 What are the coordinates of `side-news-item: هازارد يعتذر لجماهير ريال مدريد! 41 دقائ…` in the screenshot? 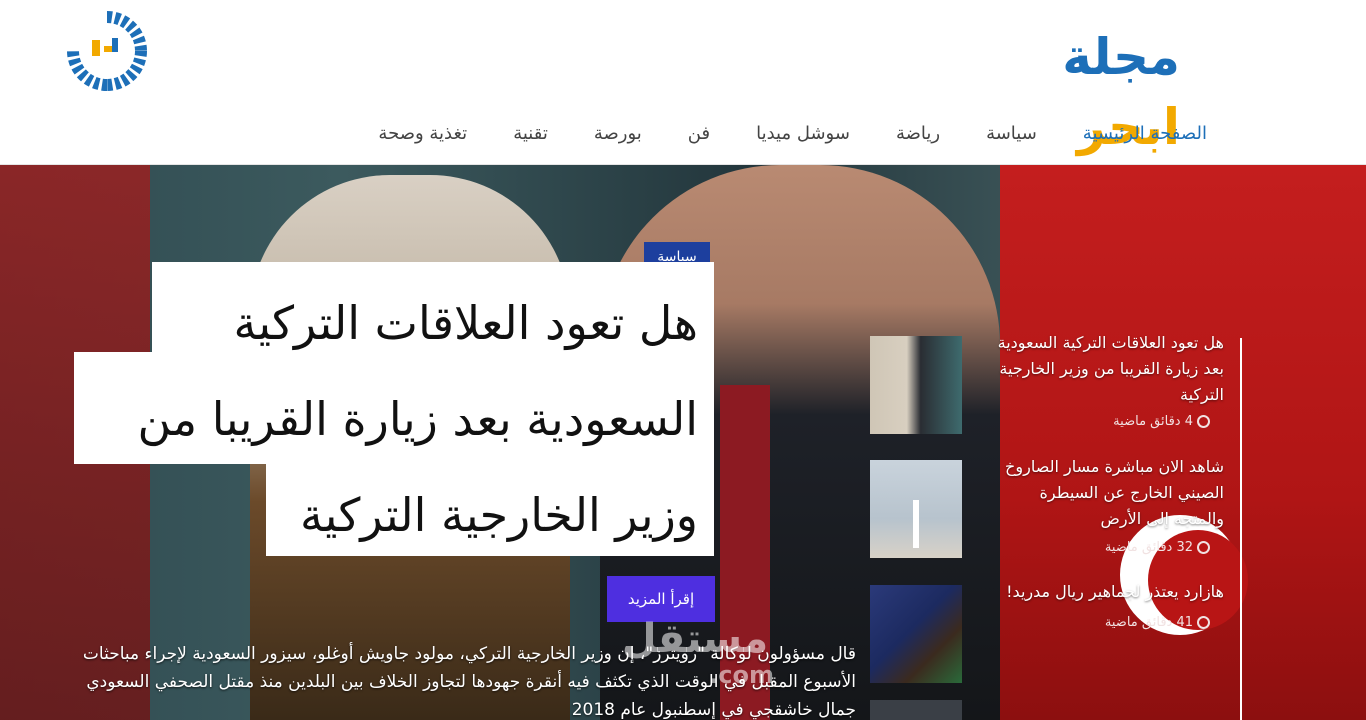 It's located at (1049, 638).